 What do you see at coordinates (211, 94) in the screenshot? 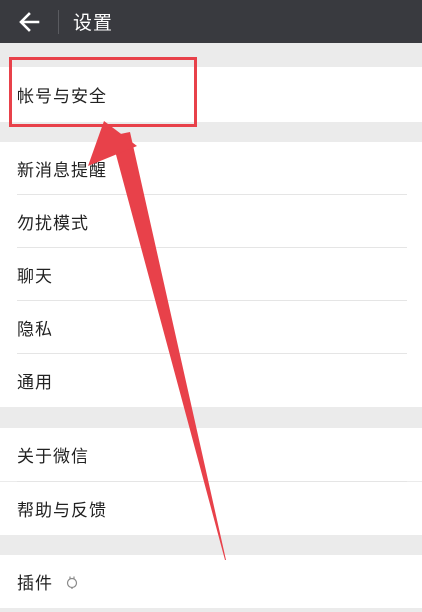
I see `settings-item-account-security: 帐号与安全` at bounding box center [211, 94].